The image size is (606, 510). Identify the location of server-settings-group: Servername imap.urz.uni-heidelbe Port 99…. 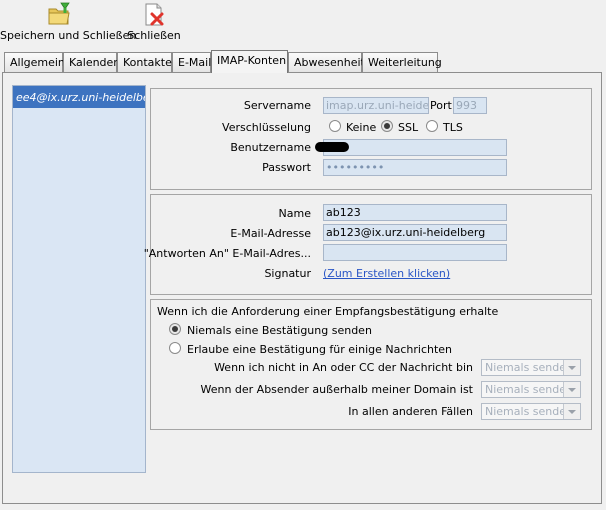
(371, 139).